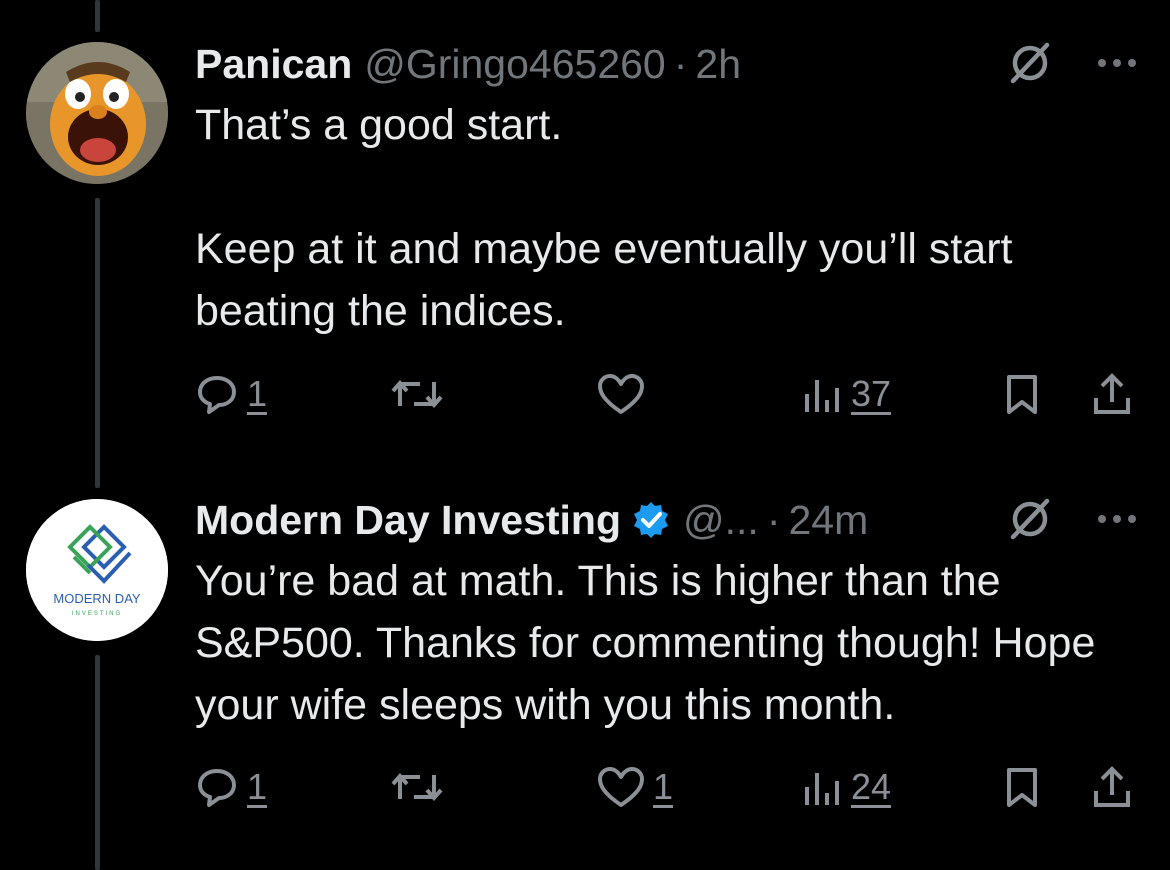 This screenshot has height=870, width=1170. I want to click on like-button: 1, so click(635, 787).